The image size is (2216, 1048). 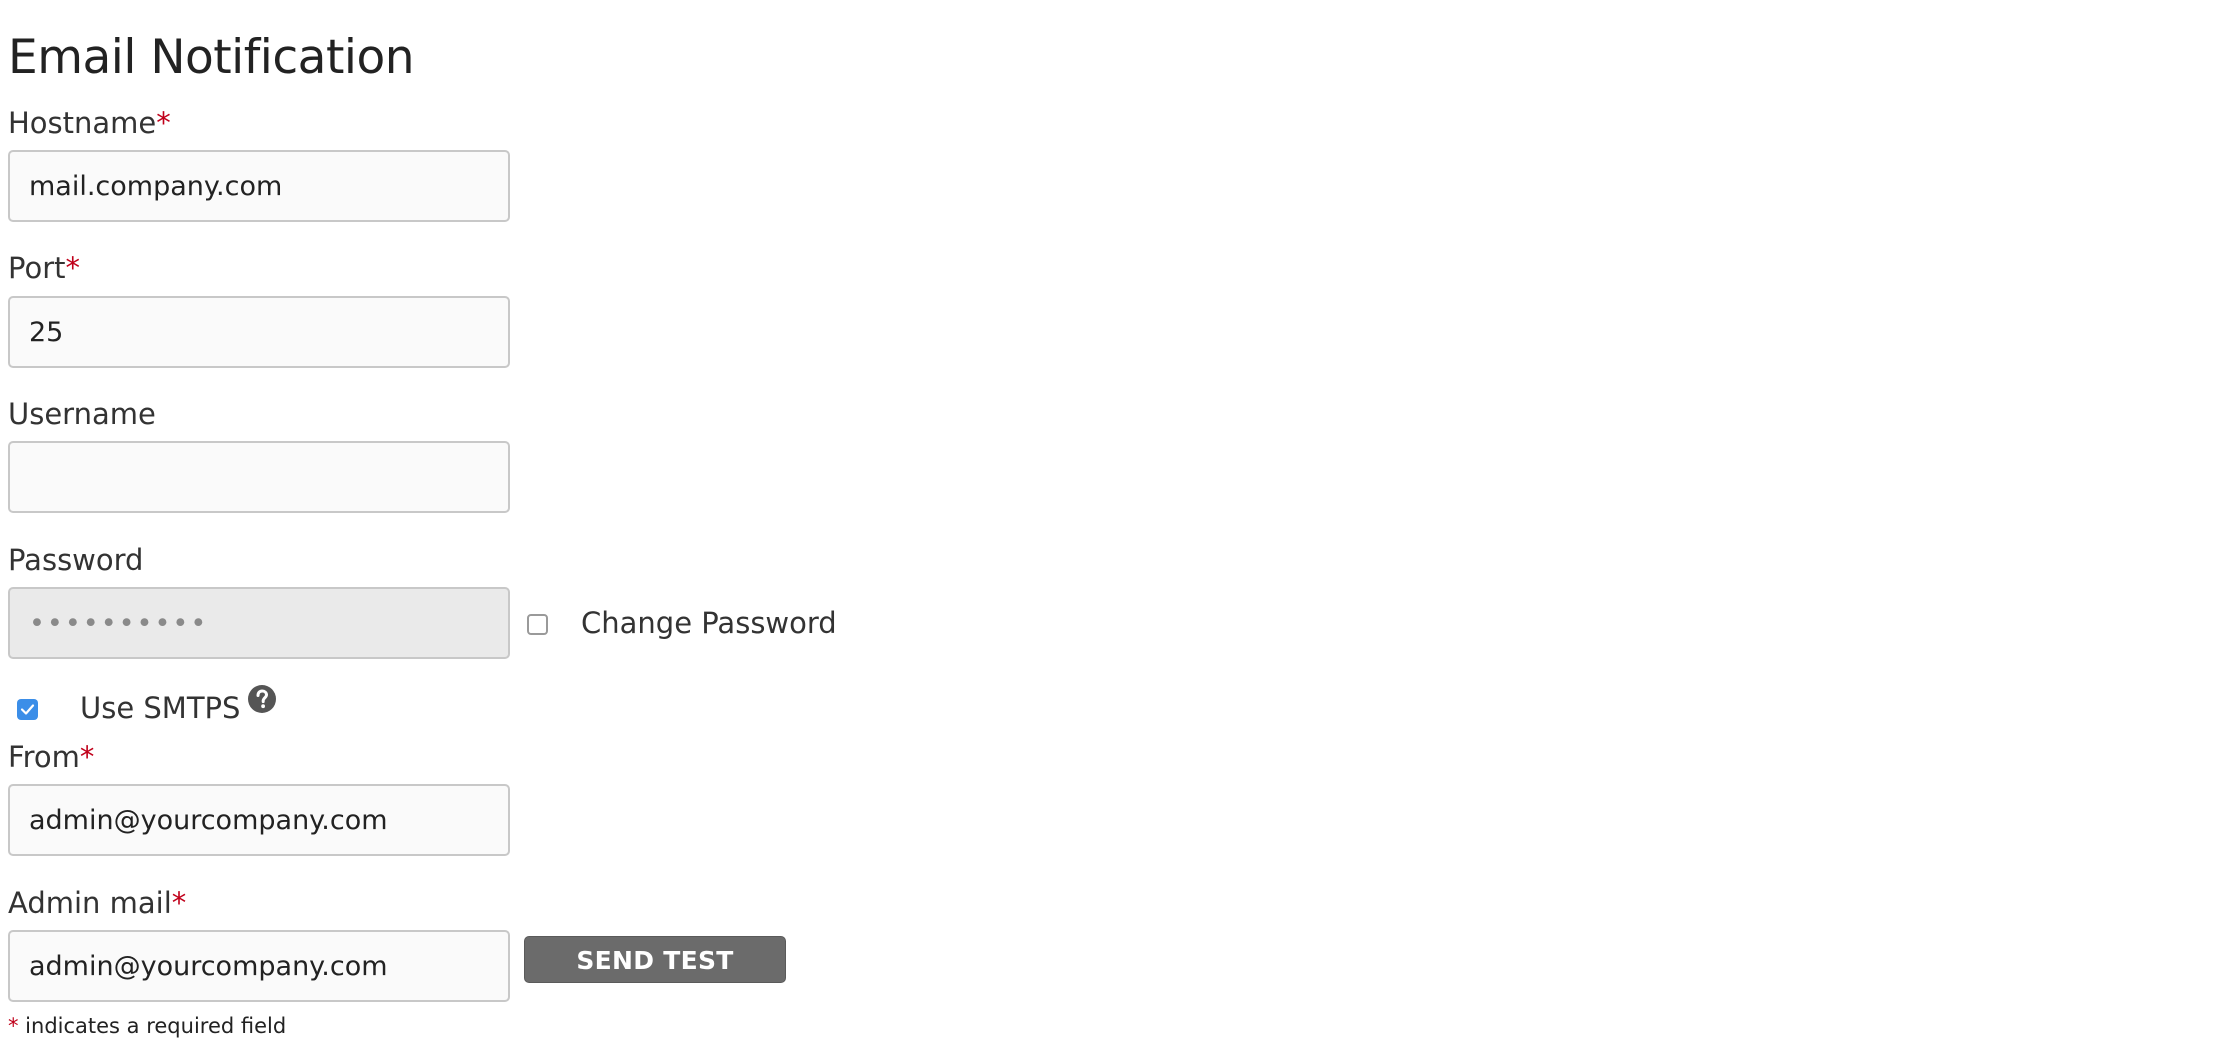 I want to click on username-label: Username, so click(x=82, y=414).